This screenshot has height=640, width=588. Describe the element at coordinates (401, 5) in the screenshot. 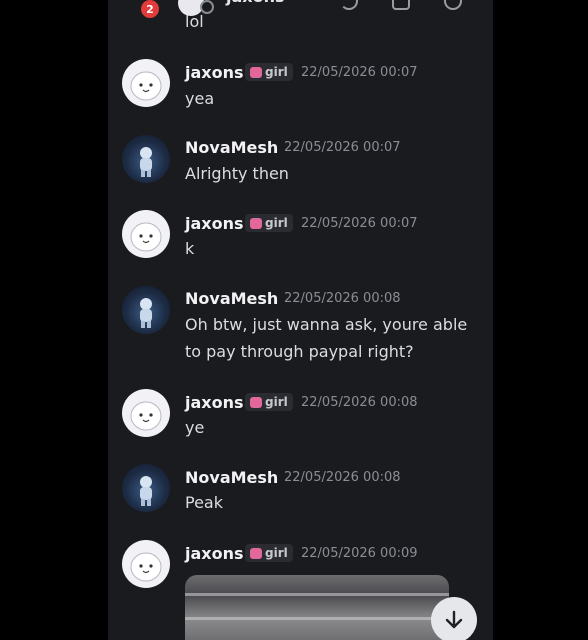

I see `video-icon` at that location.